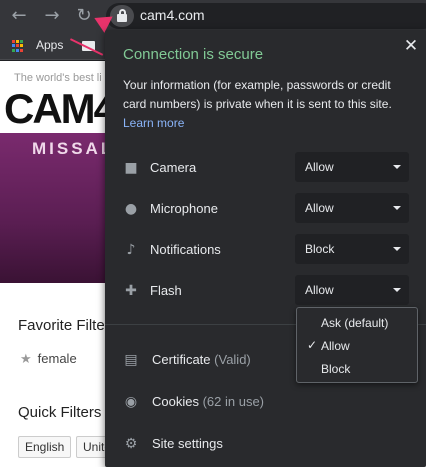 The image size is (426, 467). What do you see at coordinates (265, 209) in the screenshot?
I see `permission-row-microphone: ● Microphone Allow` at bounding box center [265, 209].